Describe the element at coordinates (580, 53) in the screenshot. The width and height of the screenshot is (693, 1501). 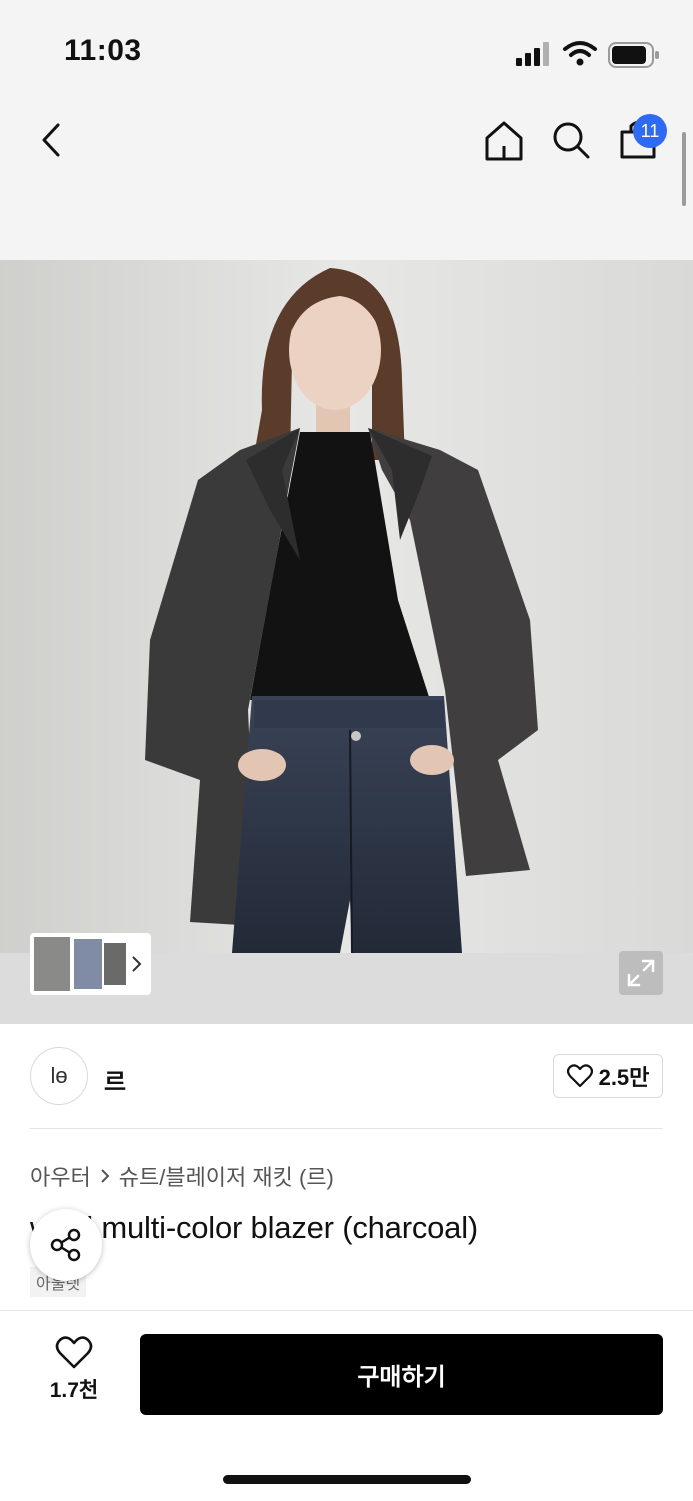
I see `wifi-icon` at that location.